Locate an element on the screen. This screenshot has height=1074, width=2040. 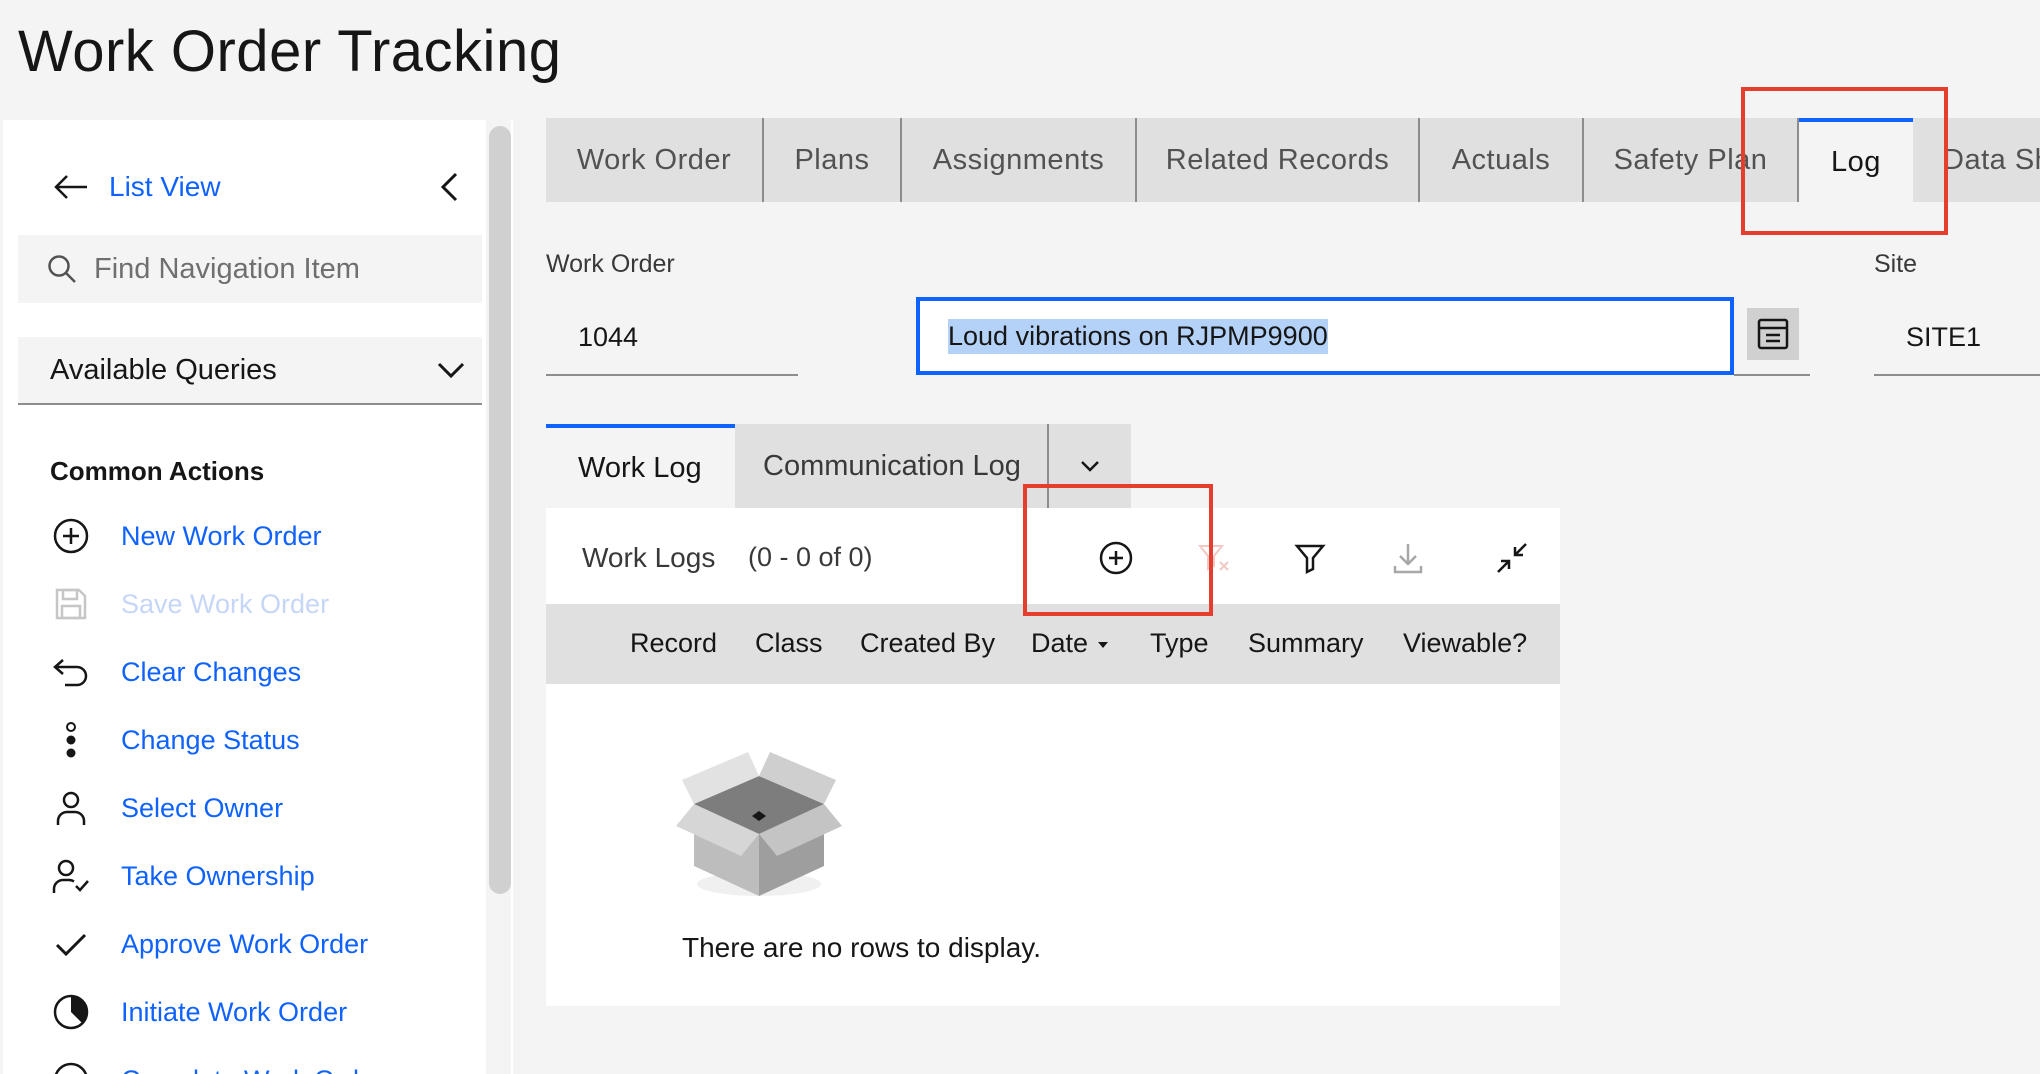
description-underline is located at coordinates (1772, 375).